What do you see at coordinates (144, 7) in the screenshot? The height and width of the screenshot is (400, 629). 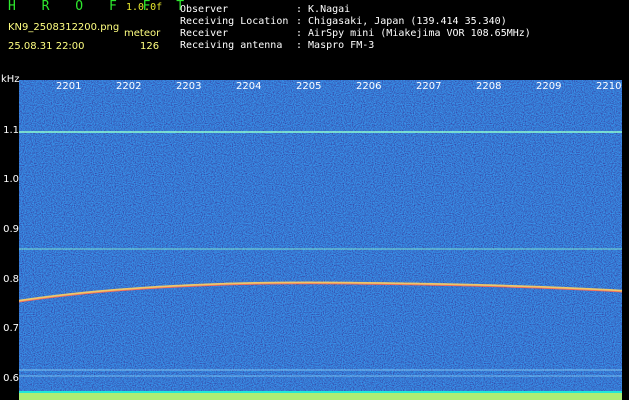 I see `app-version: 1.0.0f` at bounding box center [144, 7].